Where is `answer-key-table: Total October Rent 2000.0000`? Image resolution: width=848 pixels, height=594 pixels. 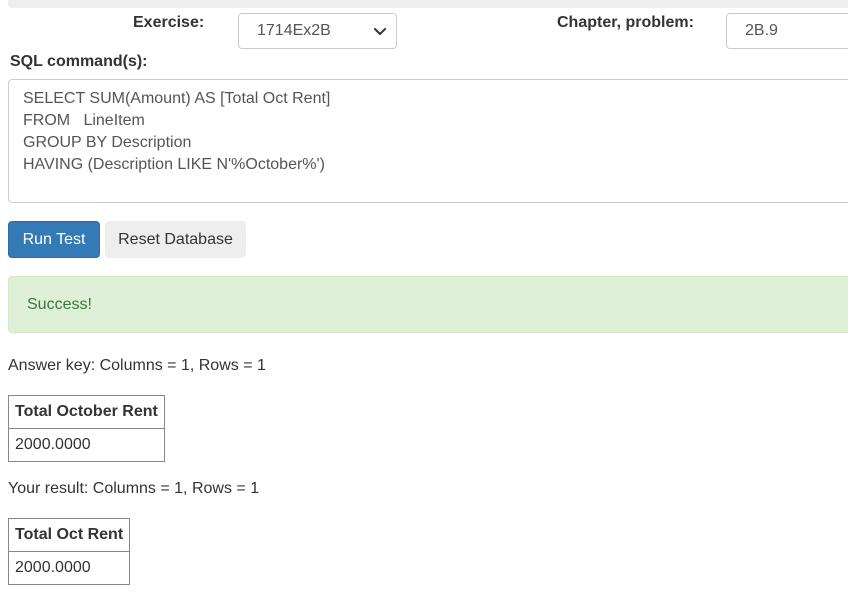
answer-key-table: Total October Rent 2000.0000 is located at coordinates (86, 428).